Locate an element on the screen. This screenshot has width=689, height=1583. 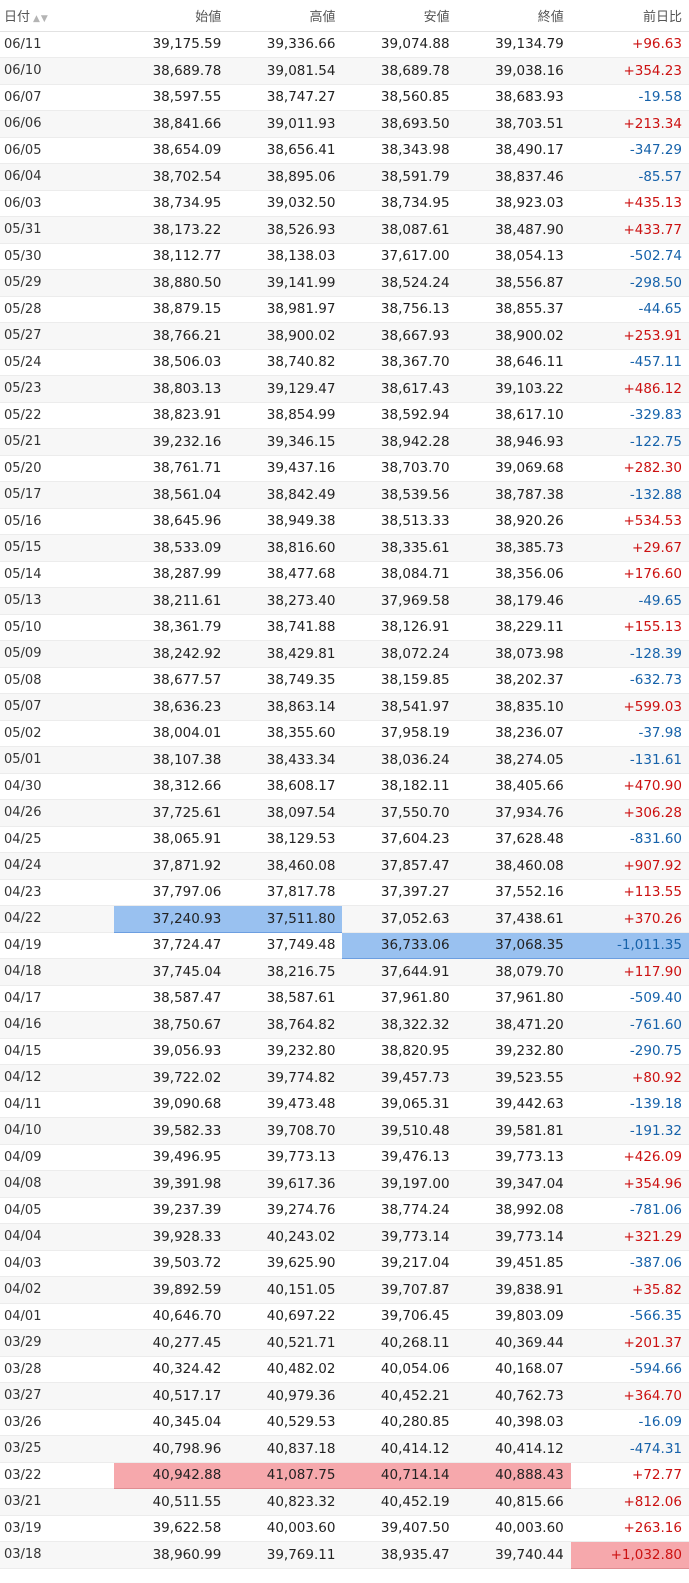
low-cell: 39,065.31 is located at coordinates (399, 1104).